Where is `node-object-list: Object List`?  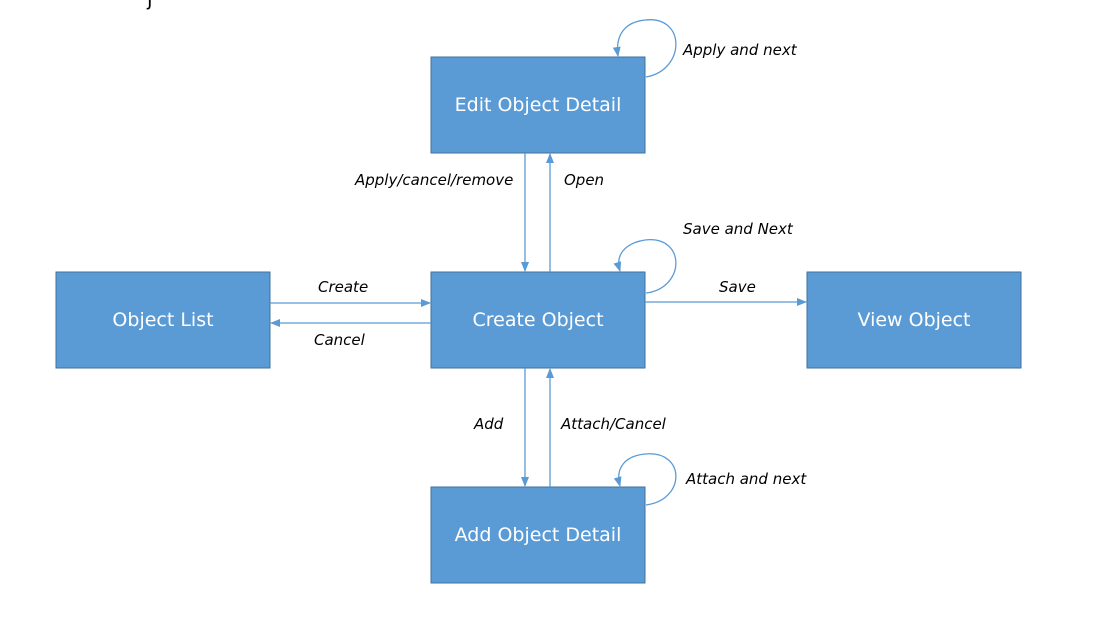 node-object-list: Object List is located at coordinates (163, 320).